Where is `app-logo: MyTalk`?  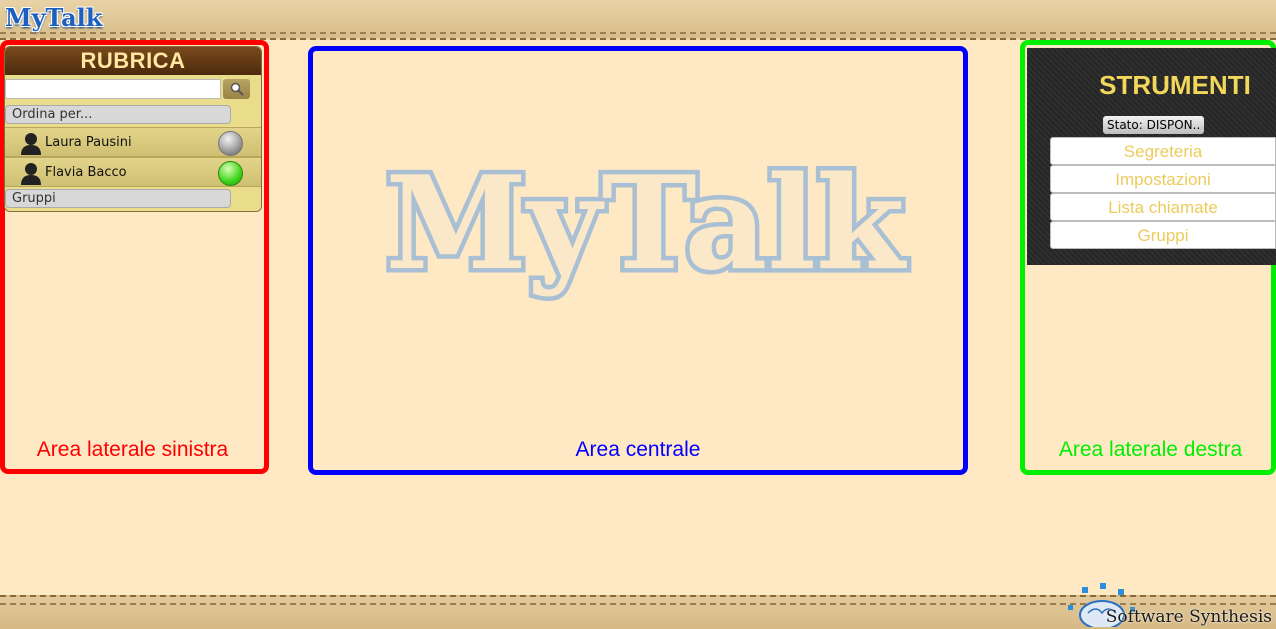 app-logo: MyTalk is located at coordinates (54, 17).